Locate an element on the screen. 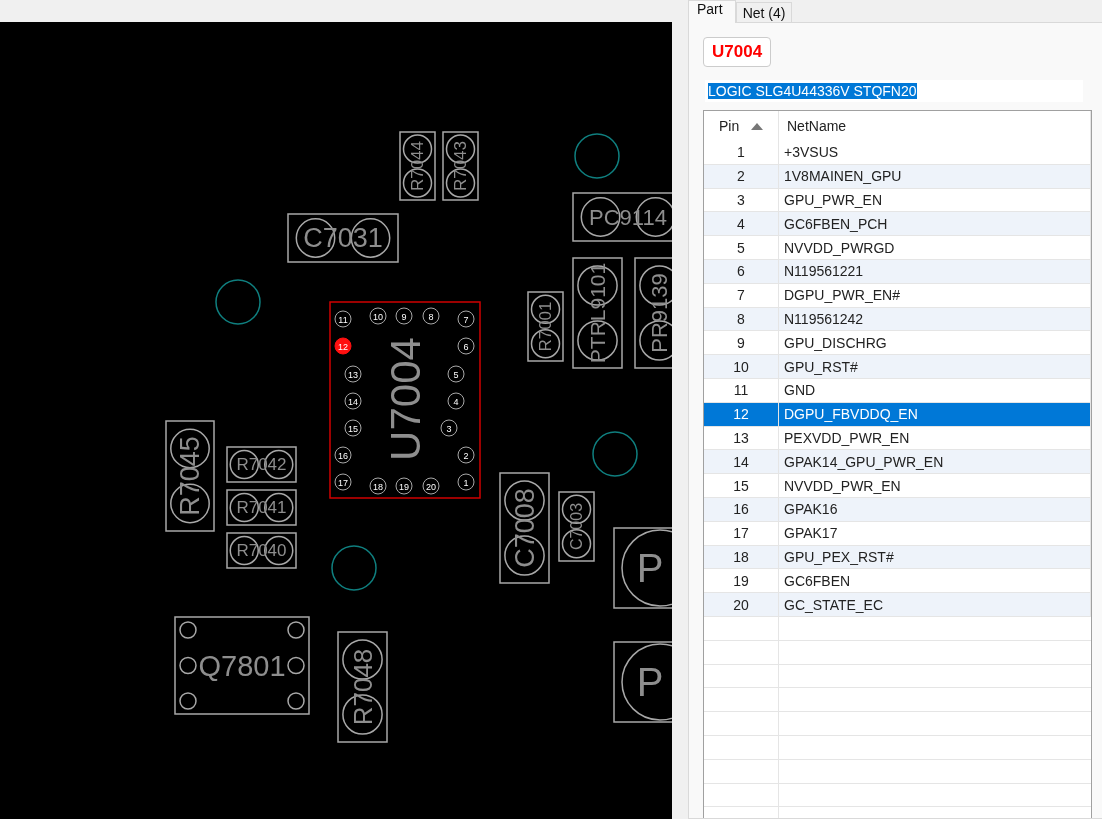  pin-number: 13 is located at coordinates (741, 437).